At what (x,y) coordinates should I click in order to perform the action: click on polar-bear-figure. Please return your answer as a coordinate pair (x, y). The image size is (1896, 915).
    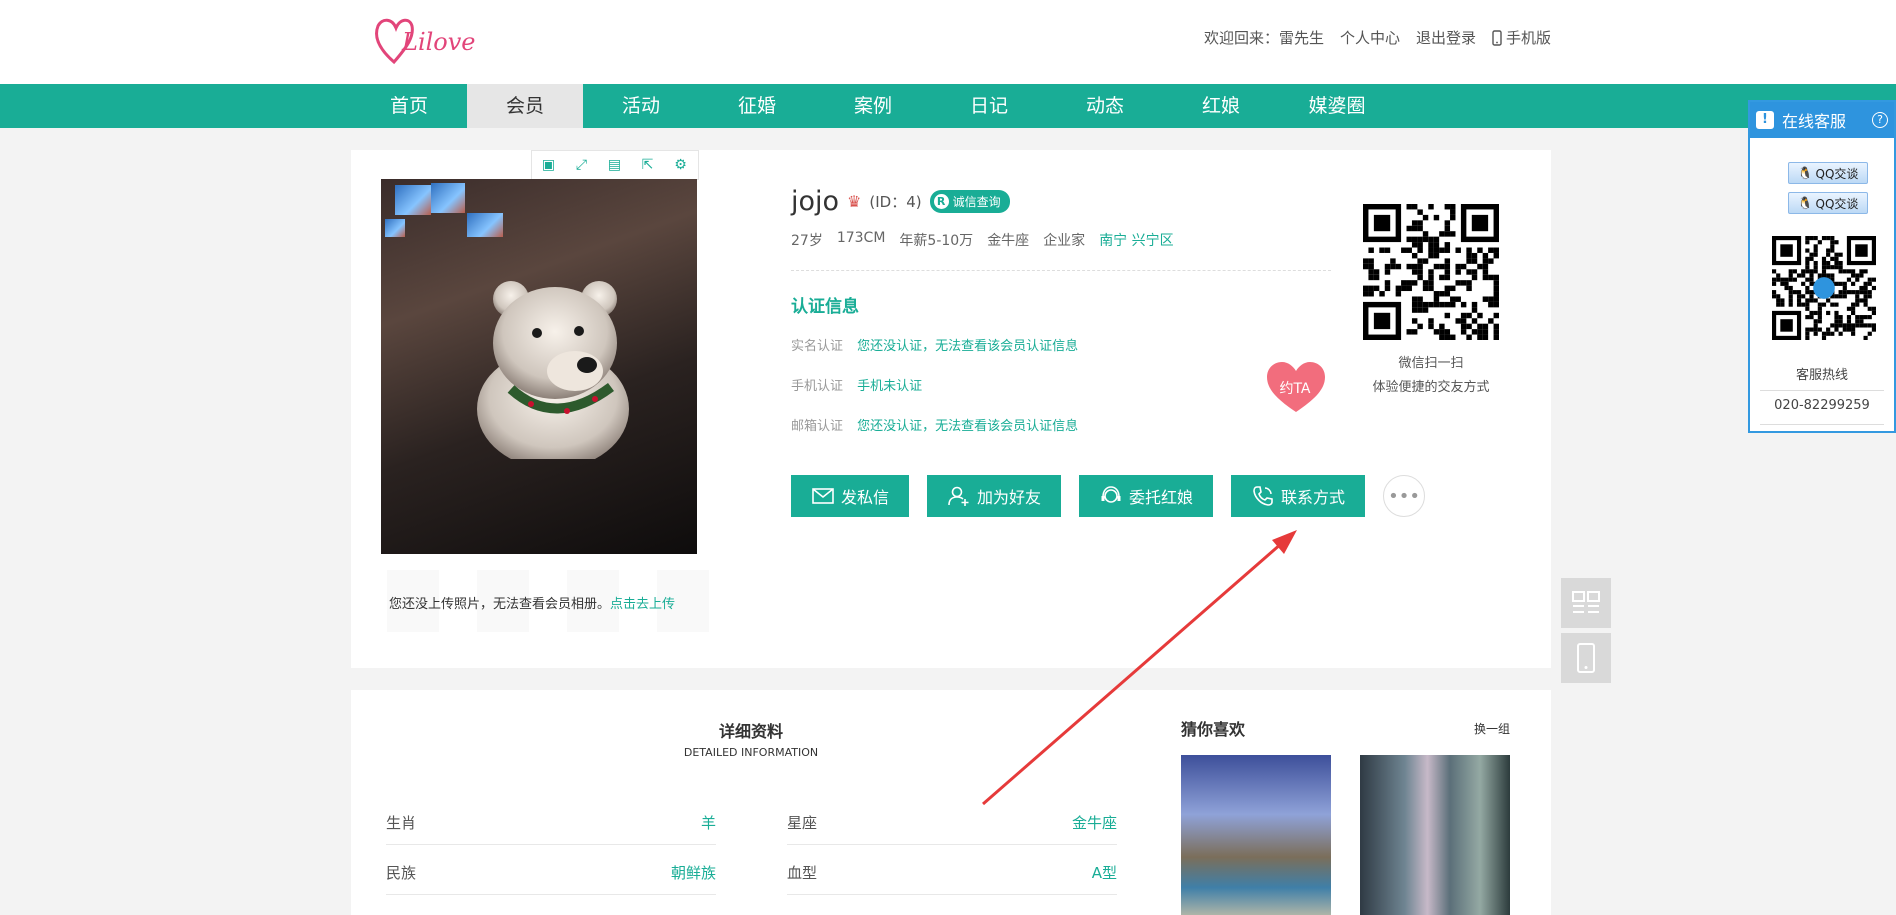
    Looking at the image, I should click on (553, 370).